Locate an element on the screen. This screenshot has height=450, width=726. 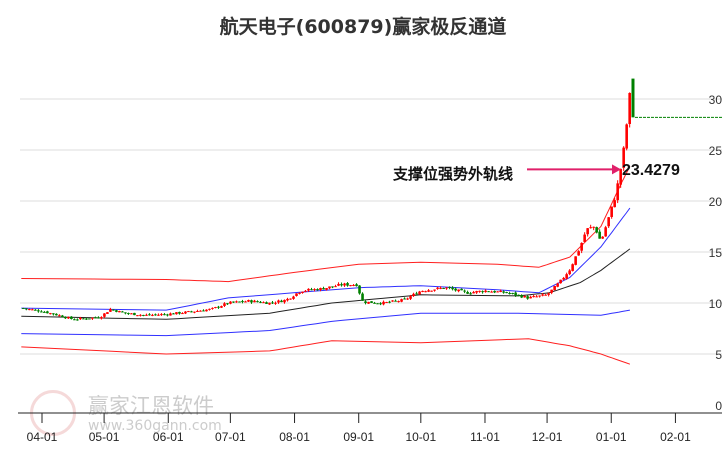
y-tick-label: 10 is located at coordinates (716, 304).